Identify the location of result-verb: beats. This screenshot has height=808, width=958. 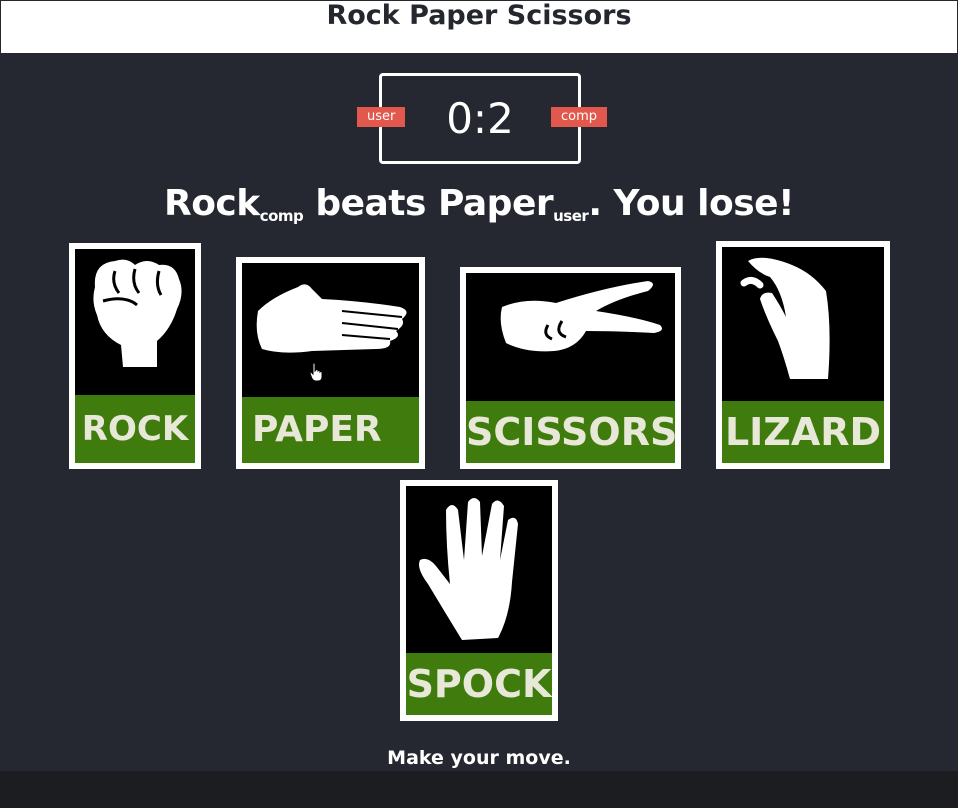
(370, 203).